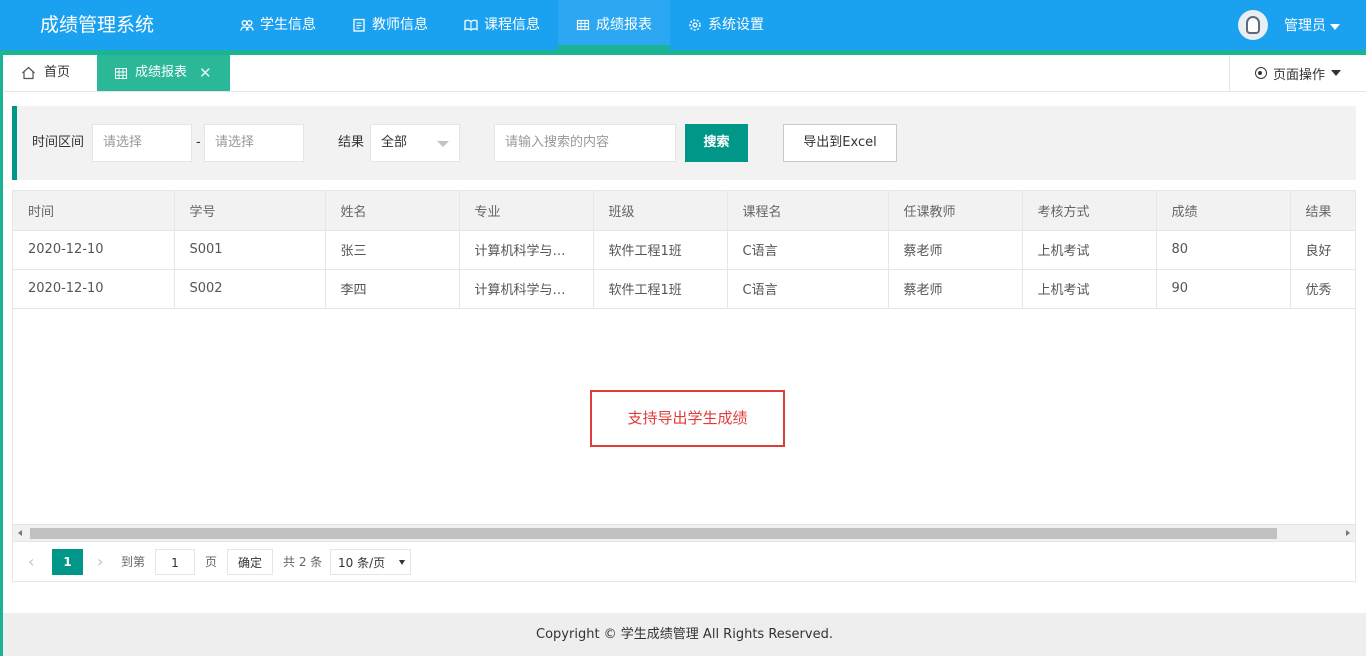  What do you see at coordinates (57, 72) in the screenshot?
I see `tab-label: 首页` at bounding box center [57, 72].